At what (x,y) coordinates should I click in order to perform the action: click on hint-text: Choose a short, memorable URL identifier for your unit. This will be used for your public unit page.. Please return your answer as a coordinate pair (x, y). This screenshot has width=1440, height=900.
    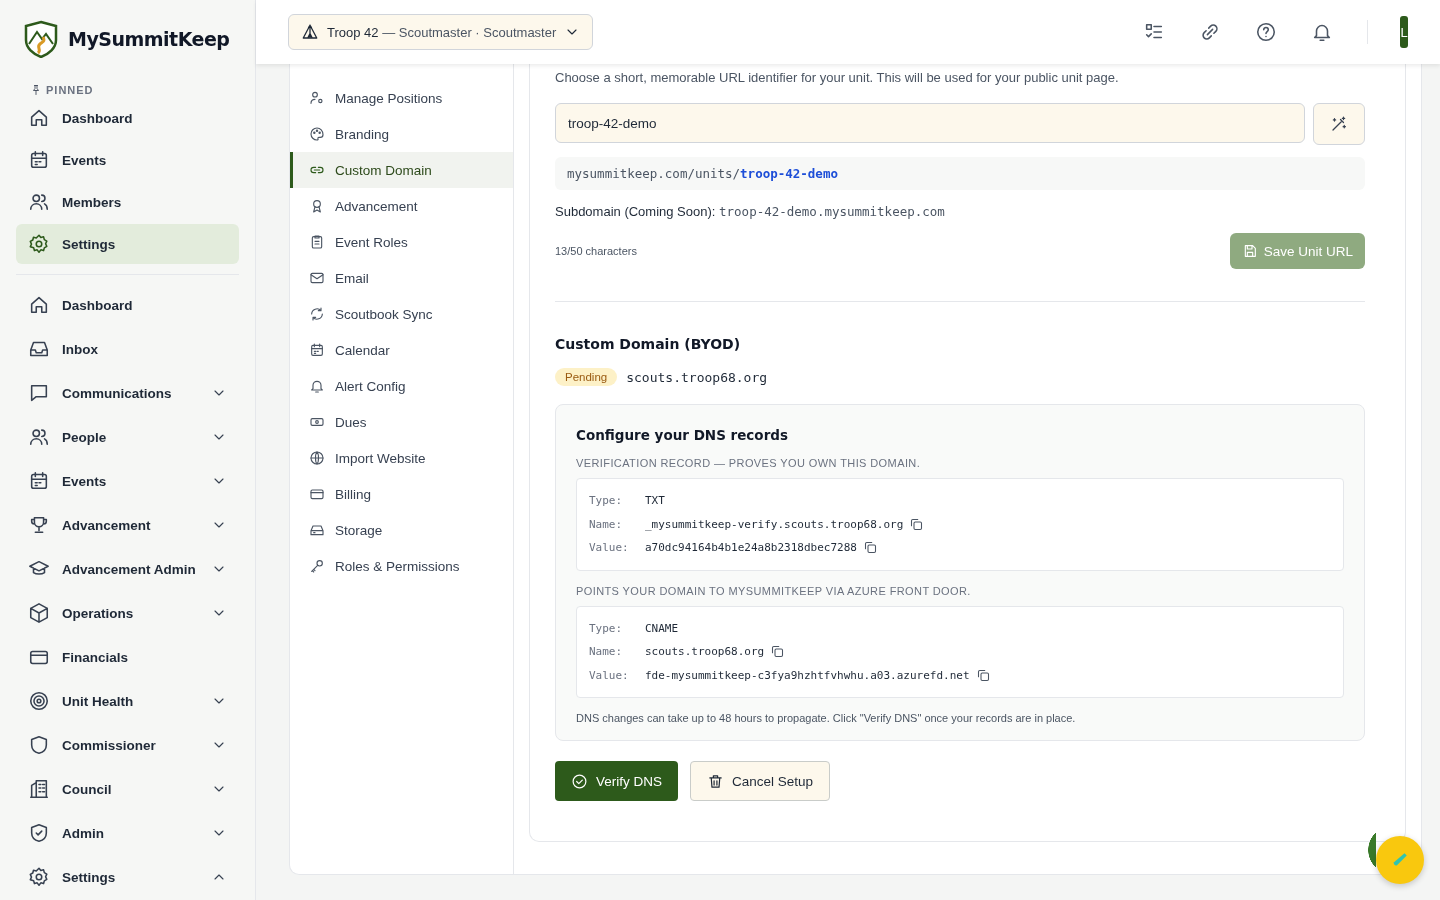
    Looking at the image, I should click on (837, 77).